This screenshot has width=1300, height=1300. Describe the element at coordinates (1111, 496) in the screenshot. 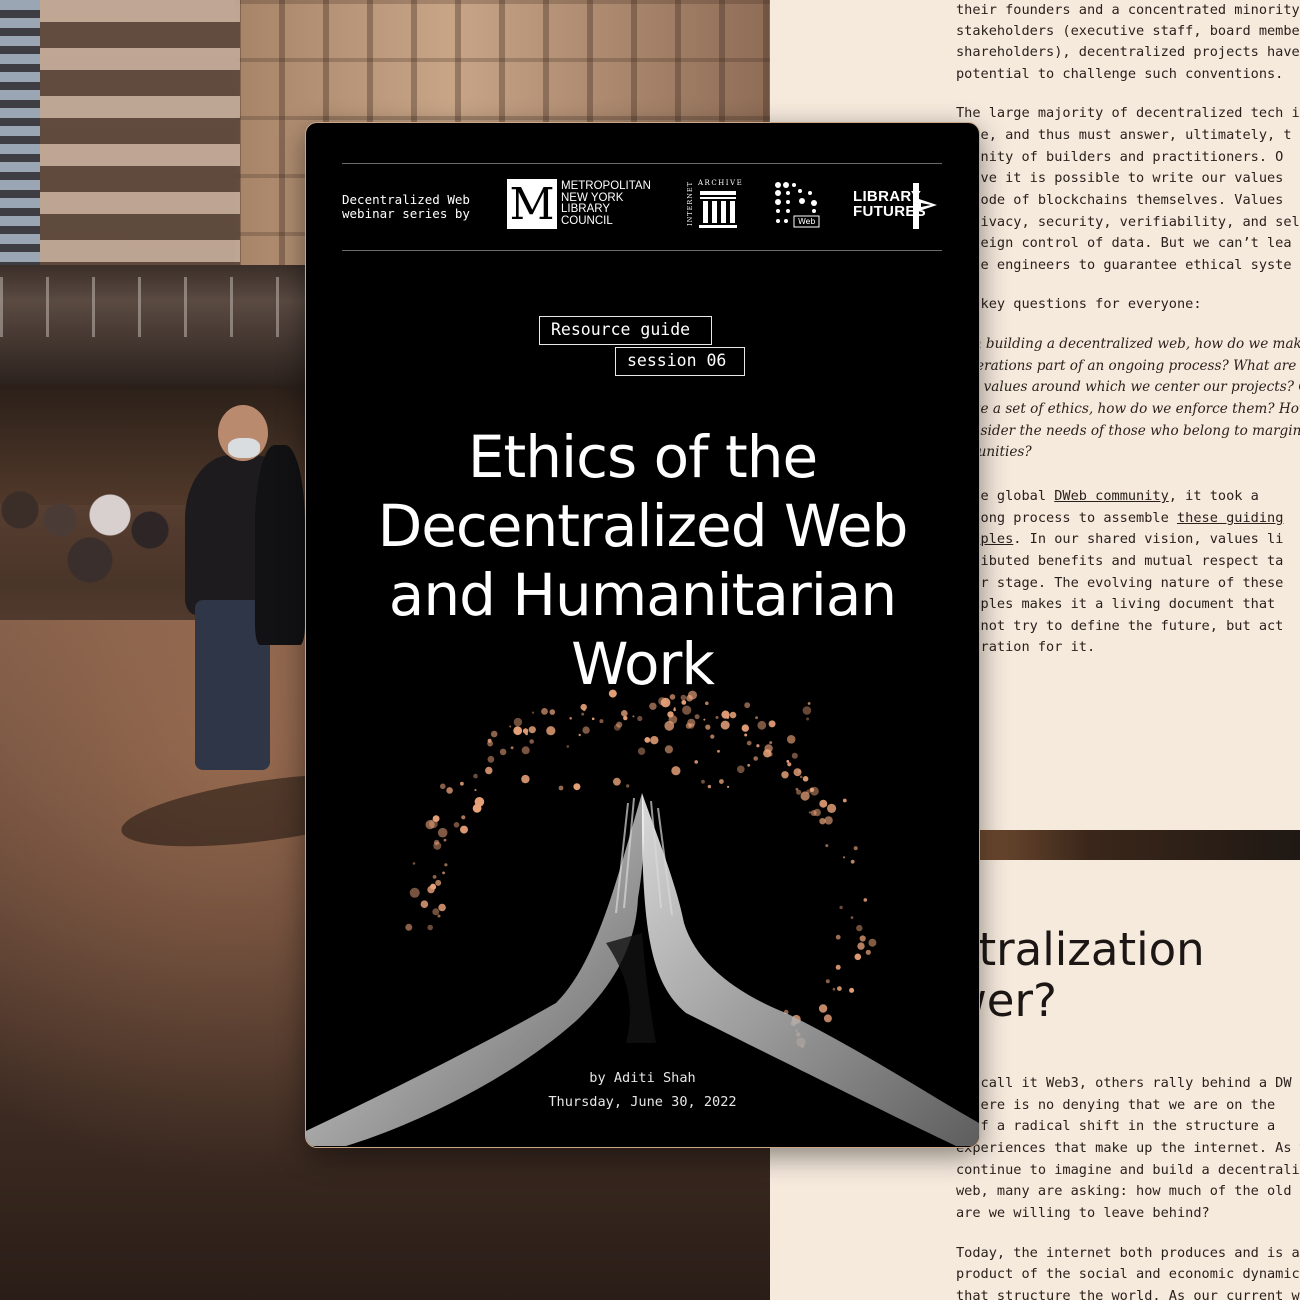

I see `dweb-community-link: DWeb community` at that location.